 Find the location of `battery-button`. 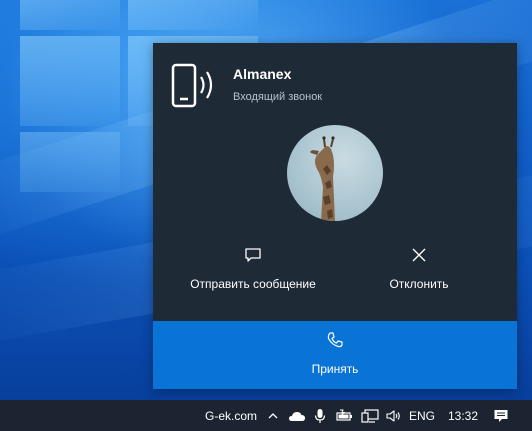

battery-button is located at coordinates (344, 415).